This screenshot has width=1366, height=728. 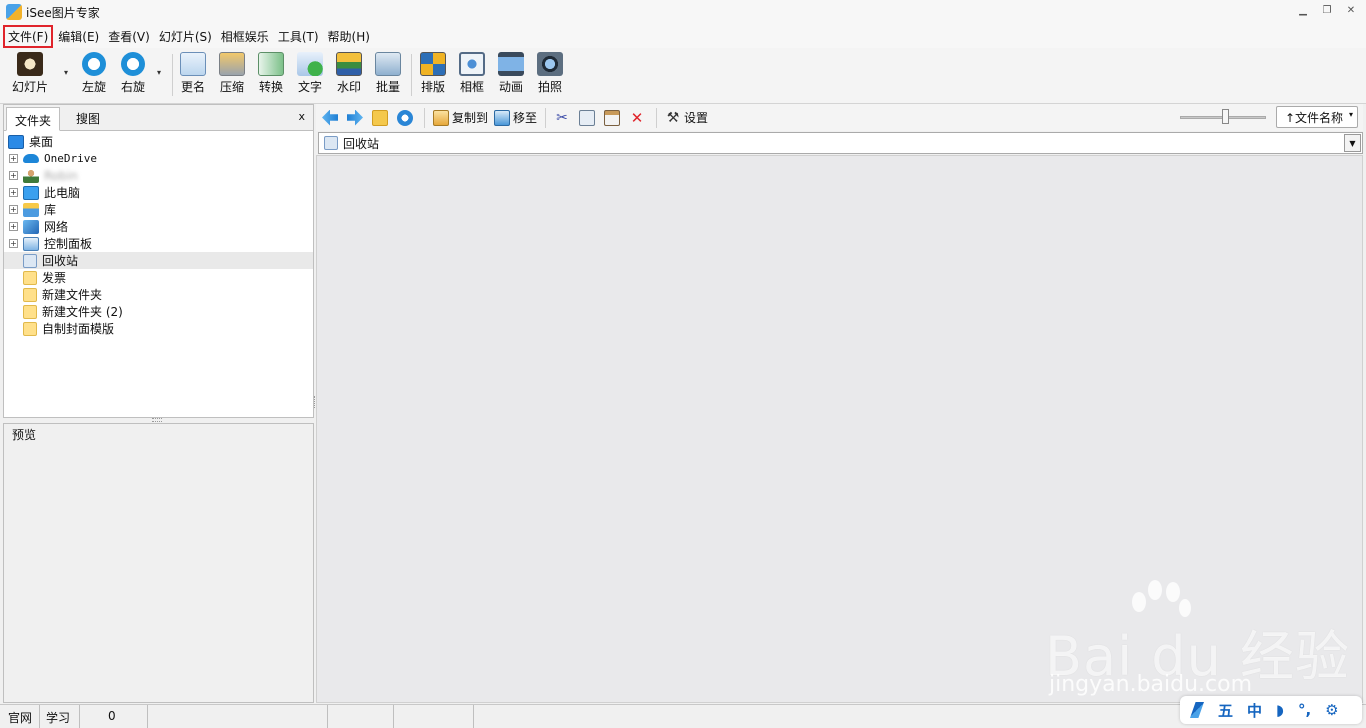 I want to click on delete-button: ✕, so click(x=638, y=118).